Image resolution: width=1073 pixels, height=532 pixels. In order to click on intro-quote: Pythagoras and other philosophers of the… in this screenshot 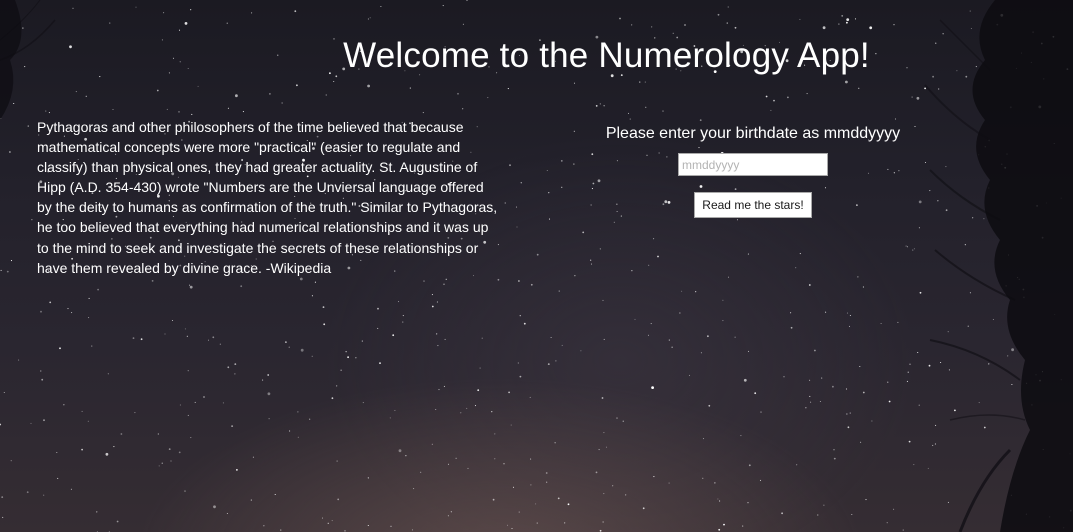, I will do `click(267, 197)`.